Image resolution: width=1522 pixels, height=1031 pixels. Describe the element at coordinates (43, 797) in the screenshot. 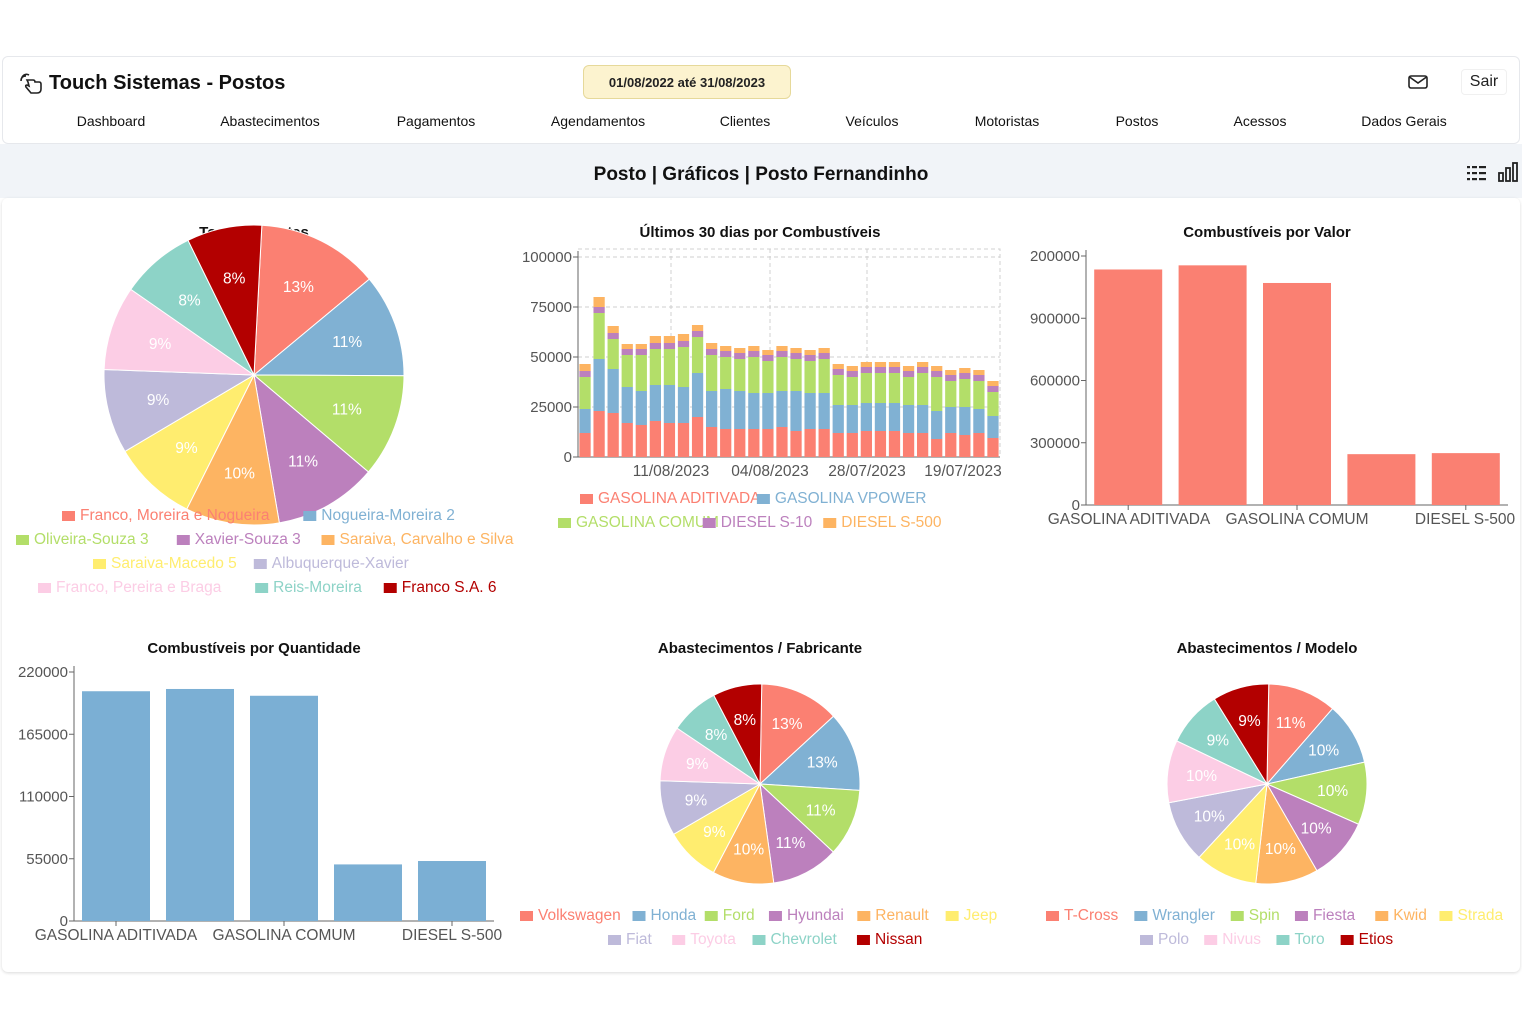

I see `y-tick-label: 110000` at that location.